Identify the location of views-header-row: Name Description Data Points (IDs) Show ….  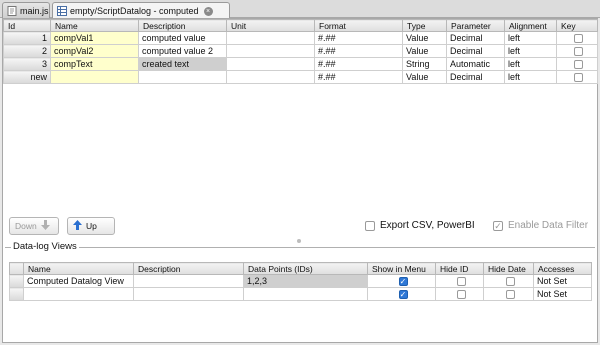
(300, 268).